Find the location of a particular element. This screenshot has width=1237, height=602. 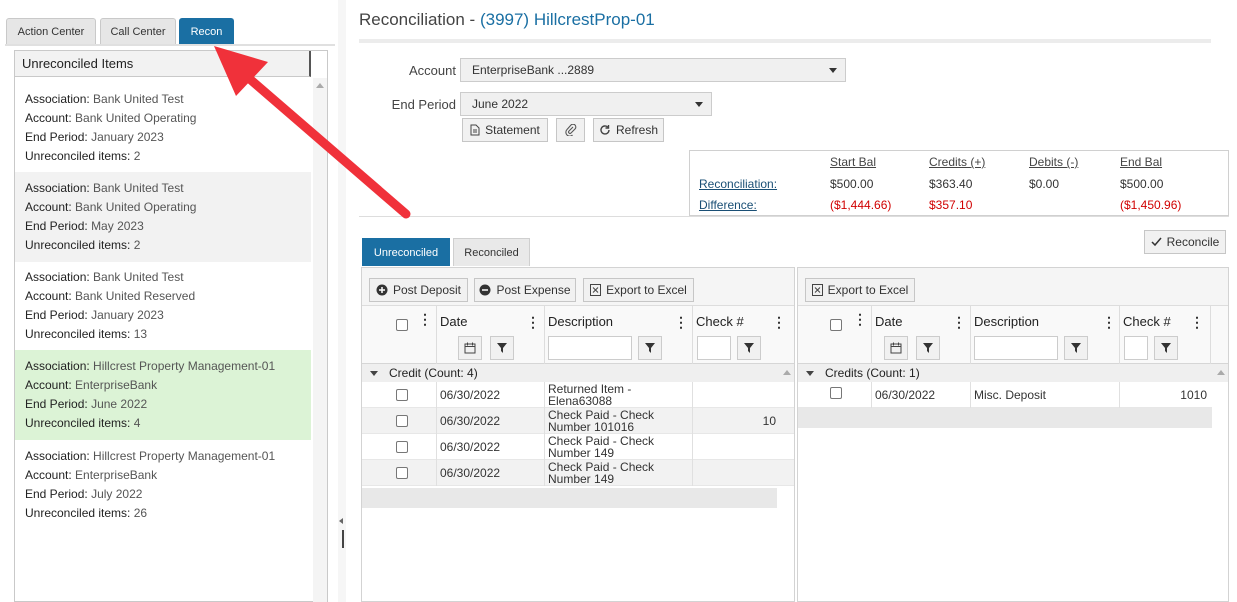

group-row: Credit (Count: 4) is located at coordinates (578, 373).